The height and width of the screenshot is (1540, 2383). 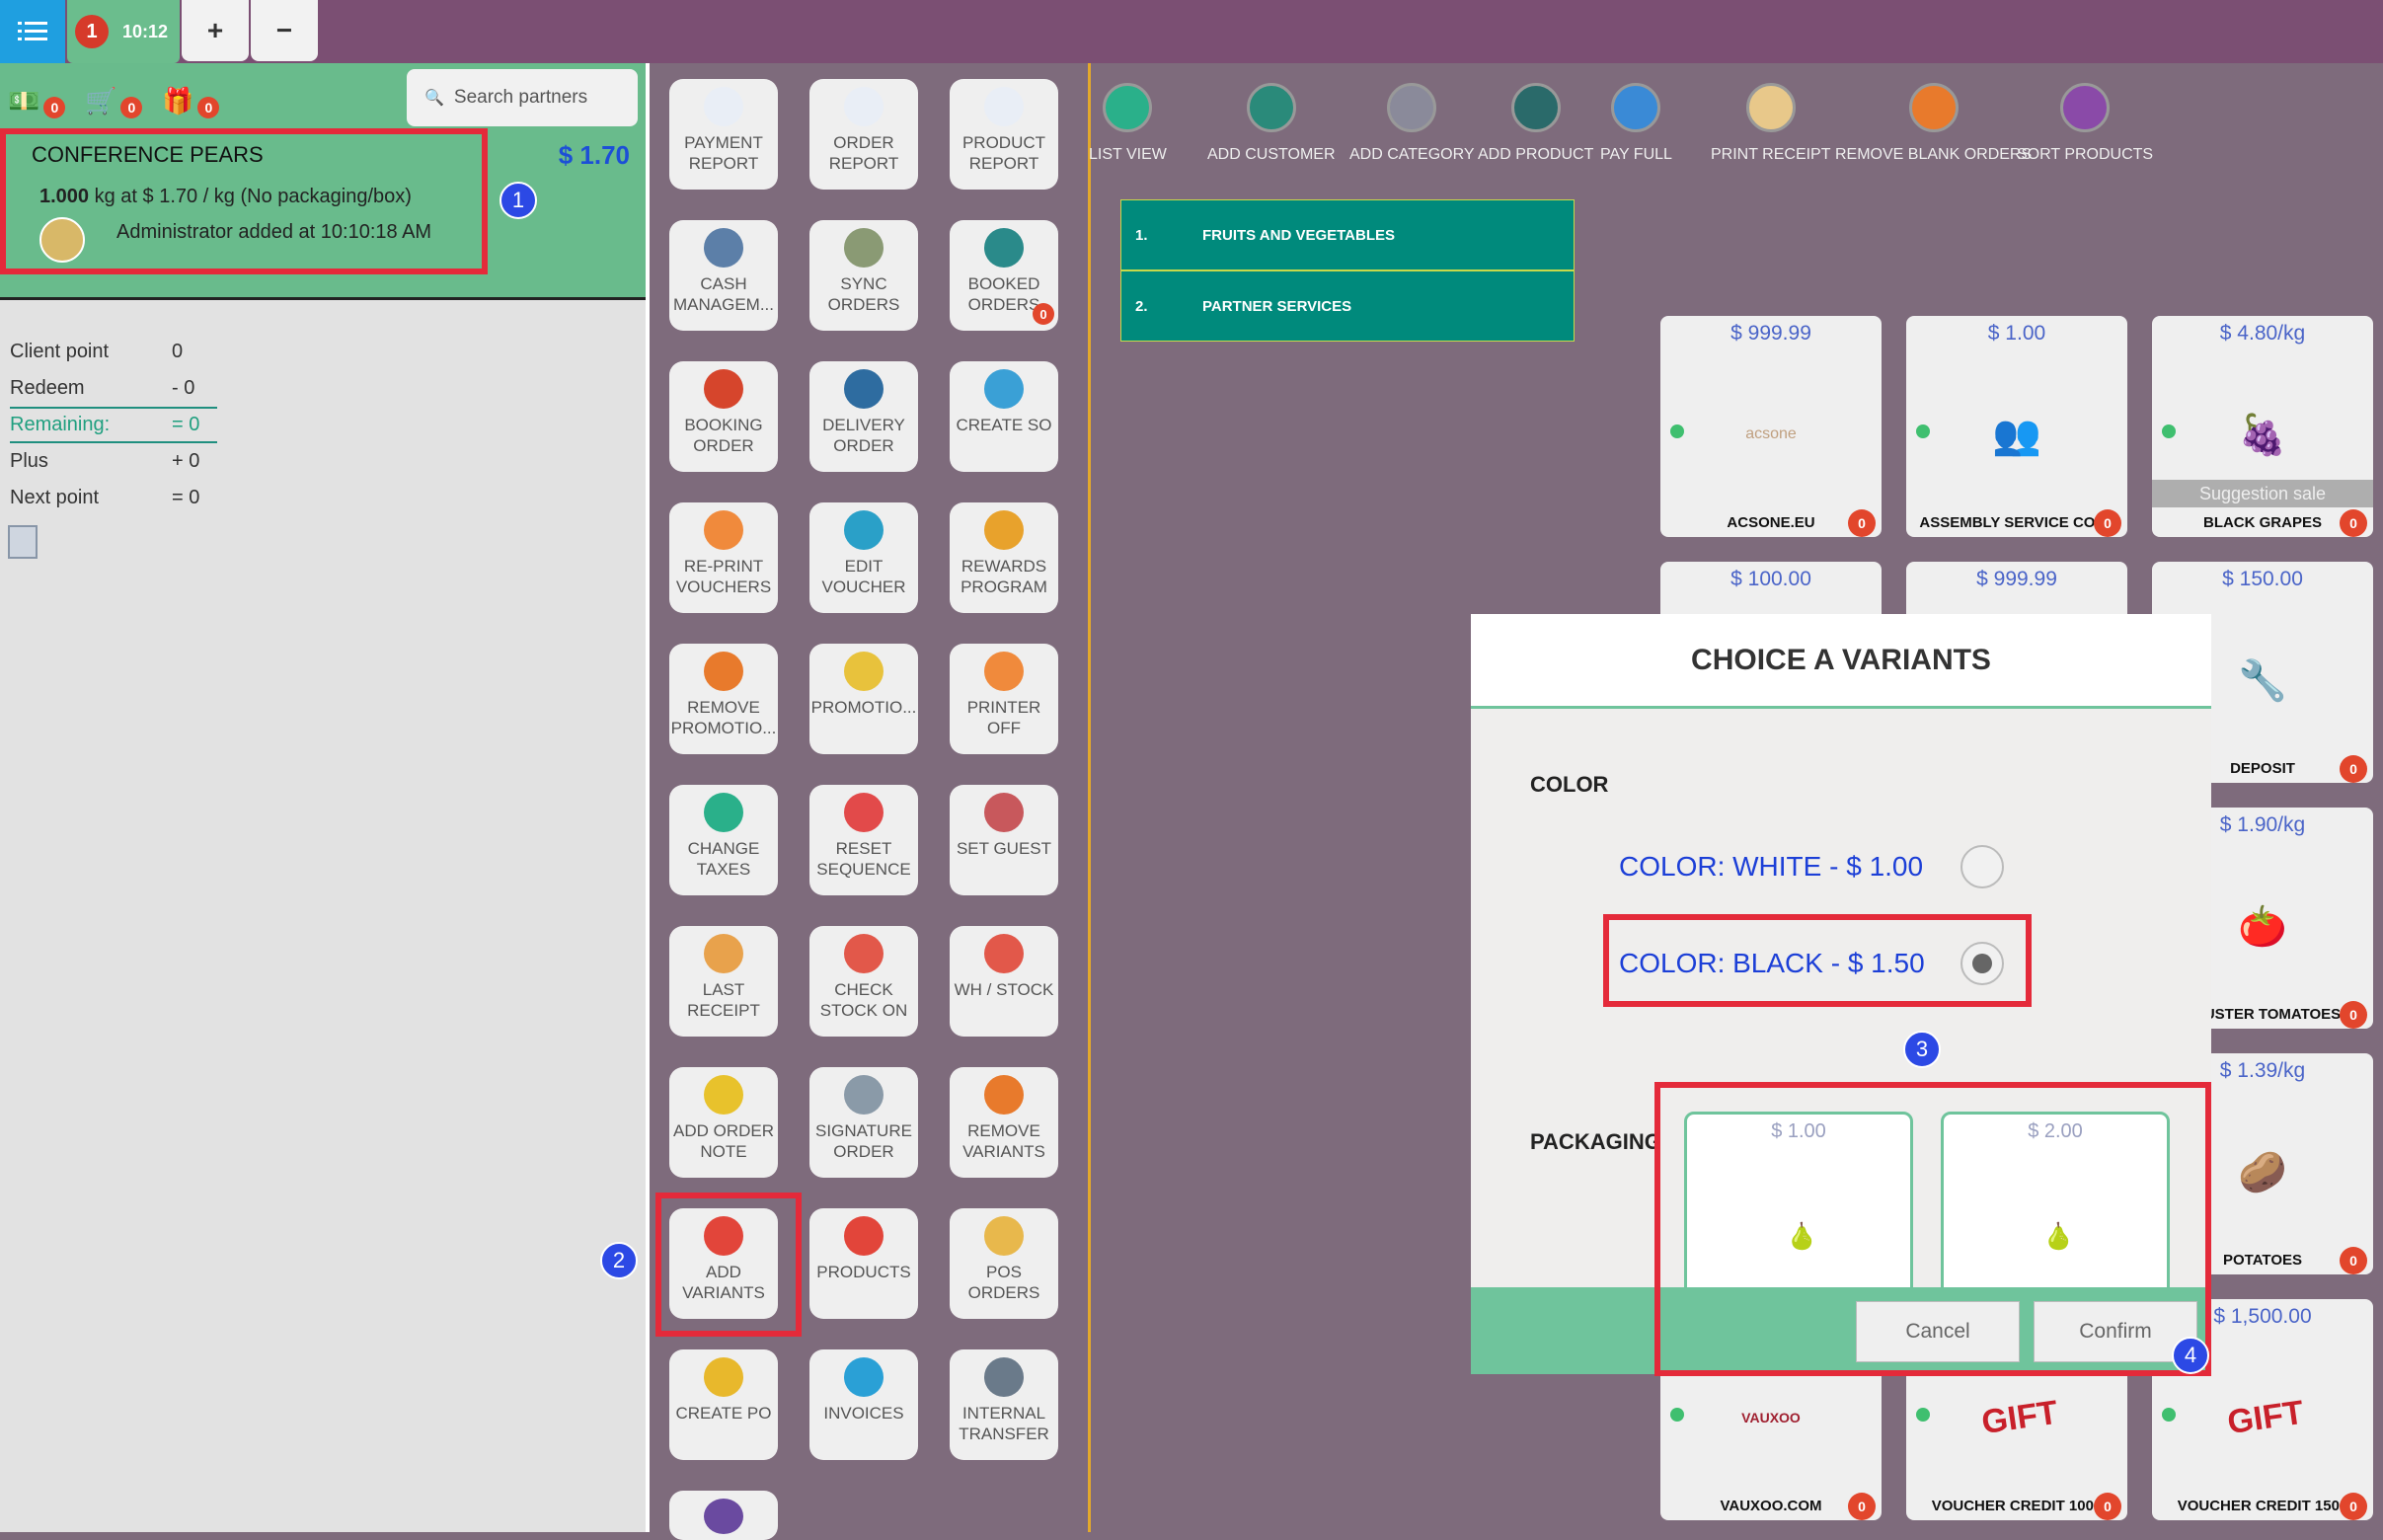 I want to click on function-button-printer-off: PRINTER OFF, so click(x=1004, y=699).